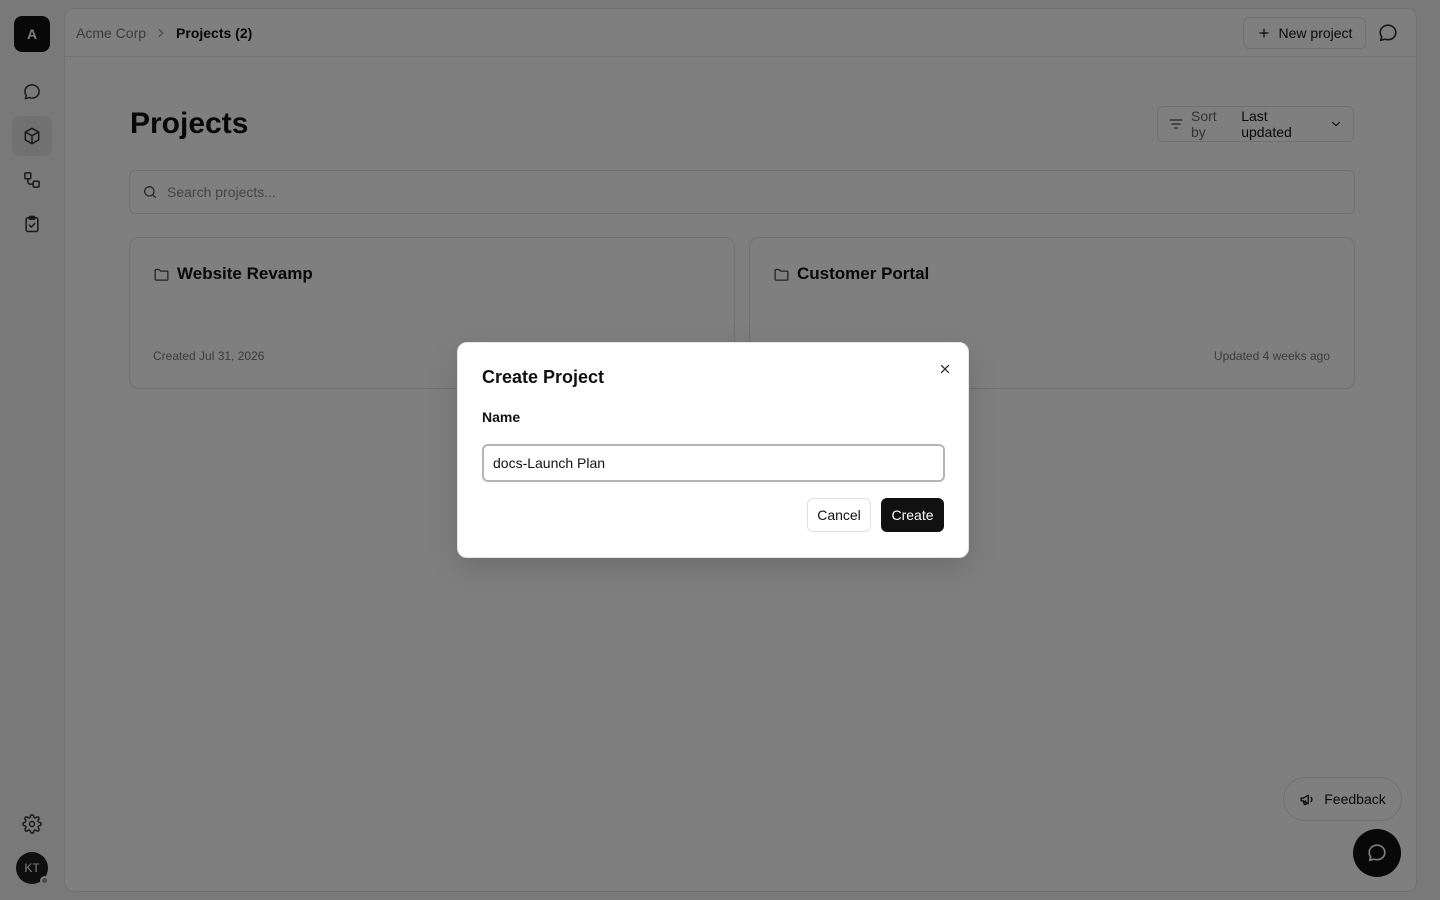 Image resolution: width=1440 pixels, height=900 pixels. What do you see at coordinates (713, 463) in the screenshot?
I see `project-name-input` at bounding box center [713, 463].